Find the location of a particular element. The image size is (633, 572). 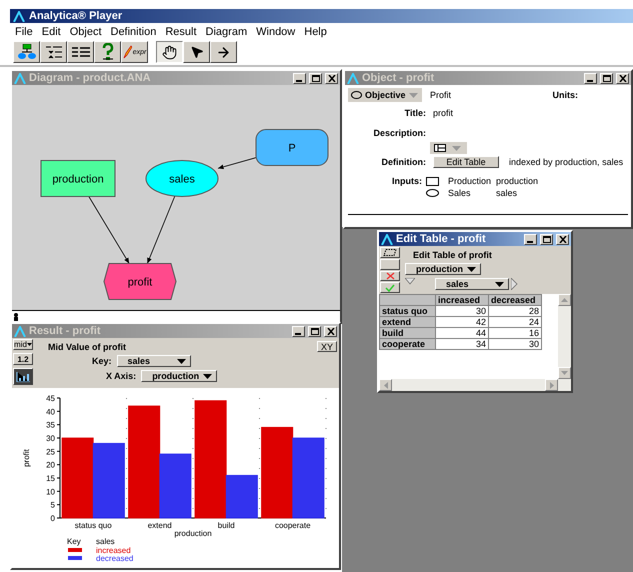

scroll-up-icon is located at coordinates (564, 300).